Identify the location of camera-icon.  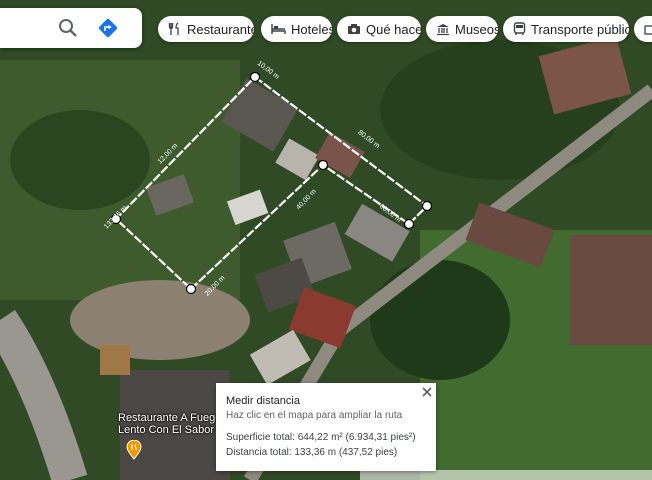
(354, 29).